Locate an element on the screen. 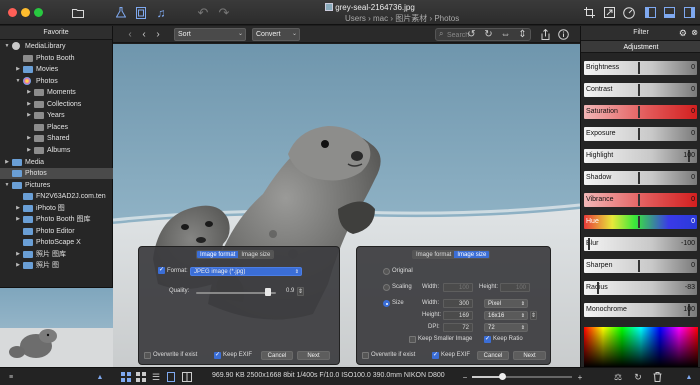  resize-icon is located at coordinates (609, 12).